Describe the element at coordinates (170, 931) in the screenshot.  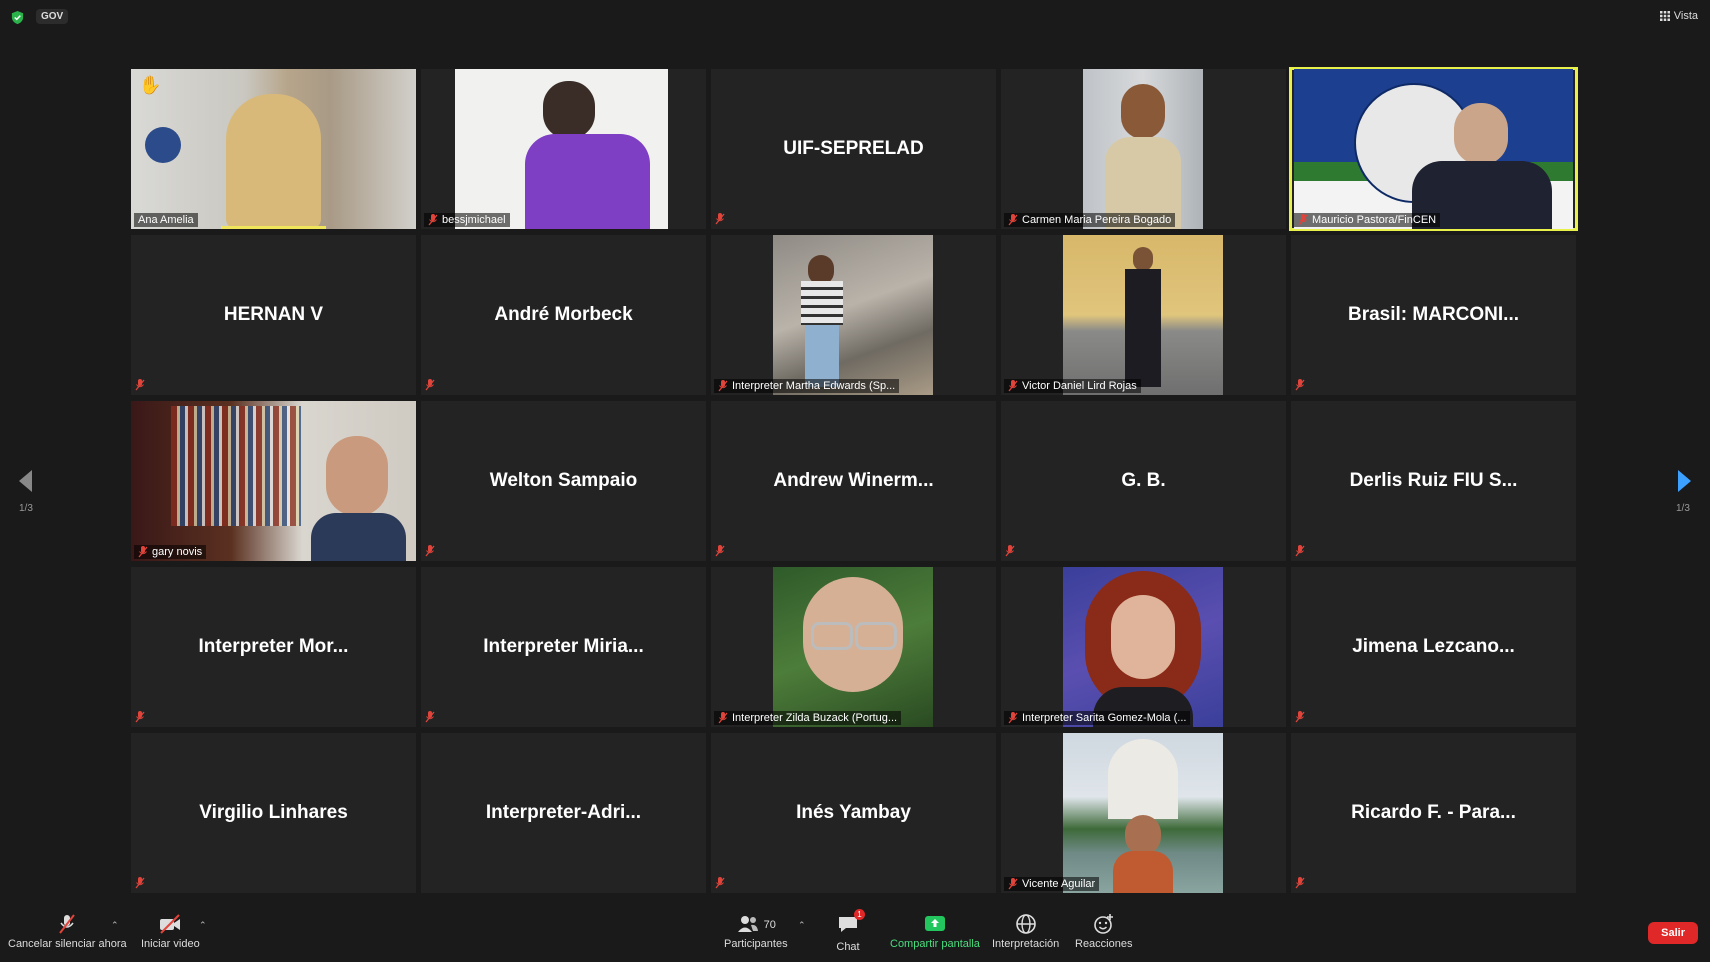
I see `start-video-button: Iniciar video` at that location.